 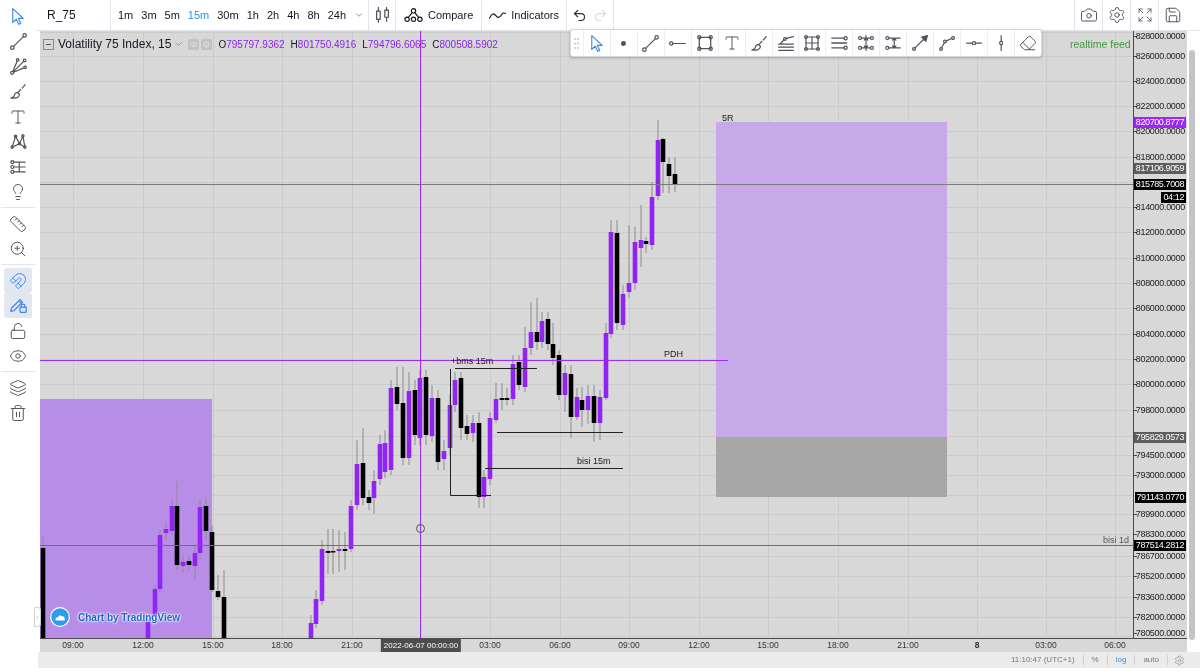 I want to click on price-label: 814000.0000, so click(x=1160, y=207).